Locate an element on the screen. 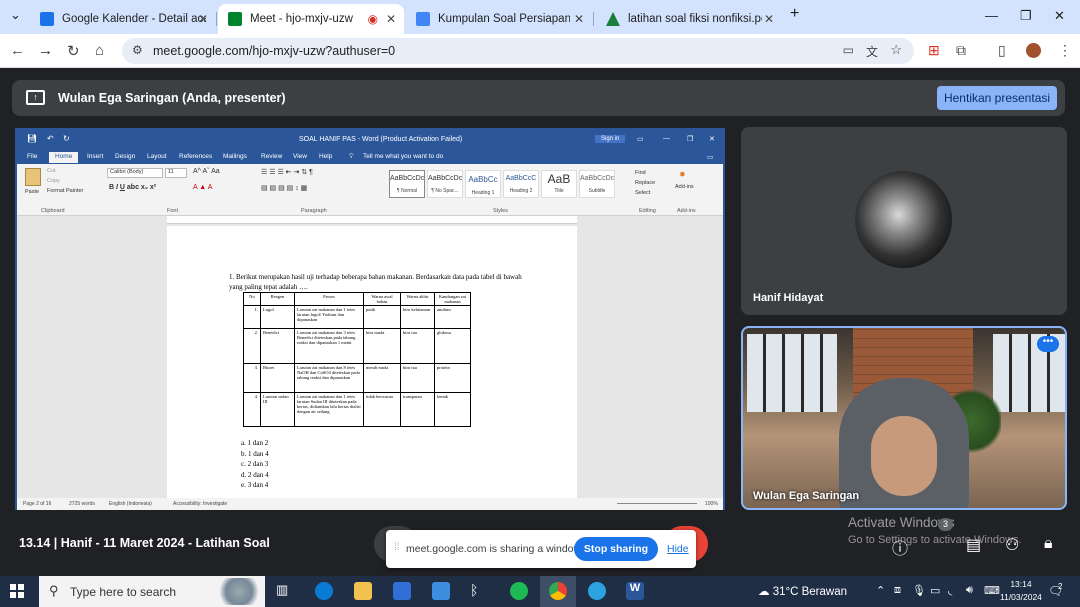  font-color-icon: A ▲ A is located at coordinates (203, 187).